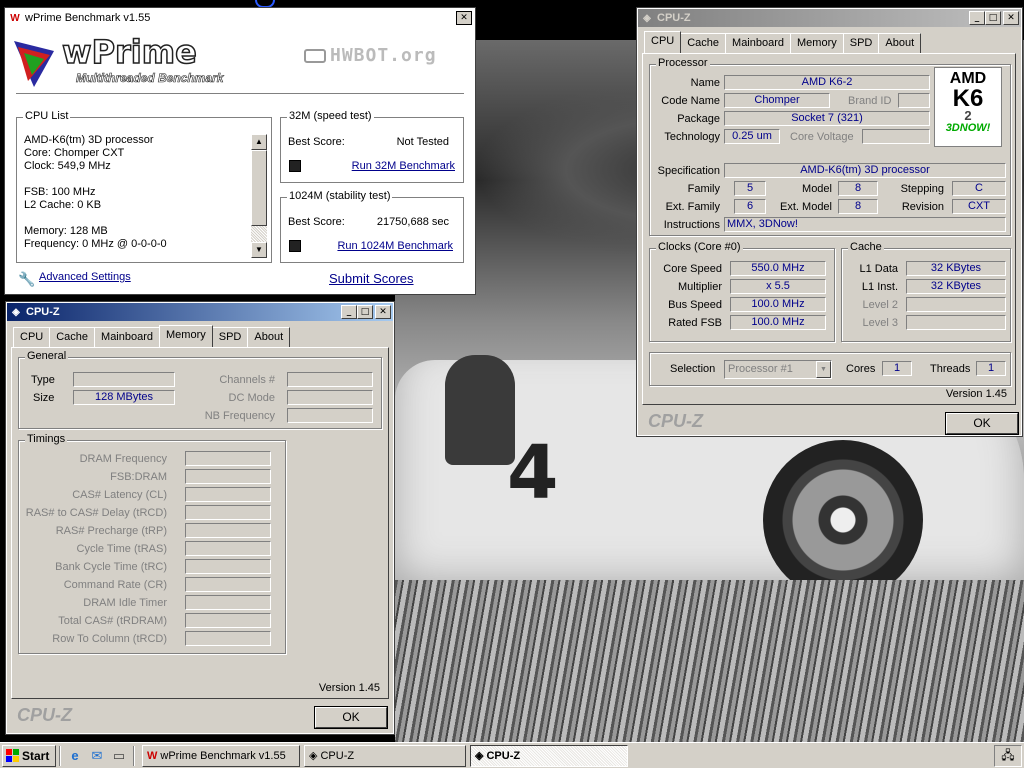 This screenshot has width=1024, height=768. I want to click on wprime-logo-icon, so click(34, 64).